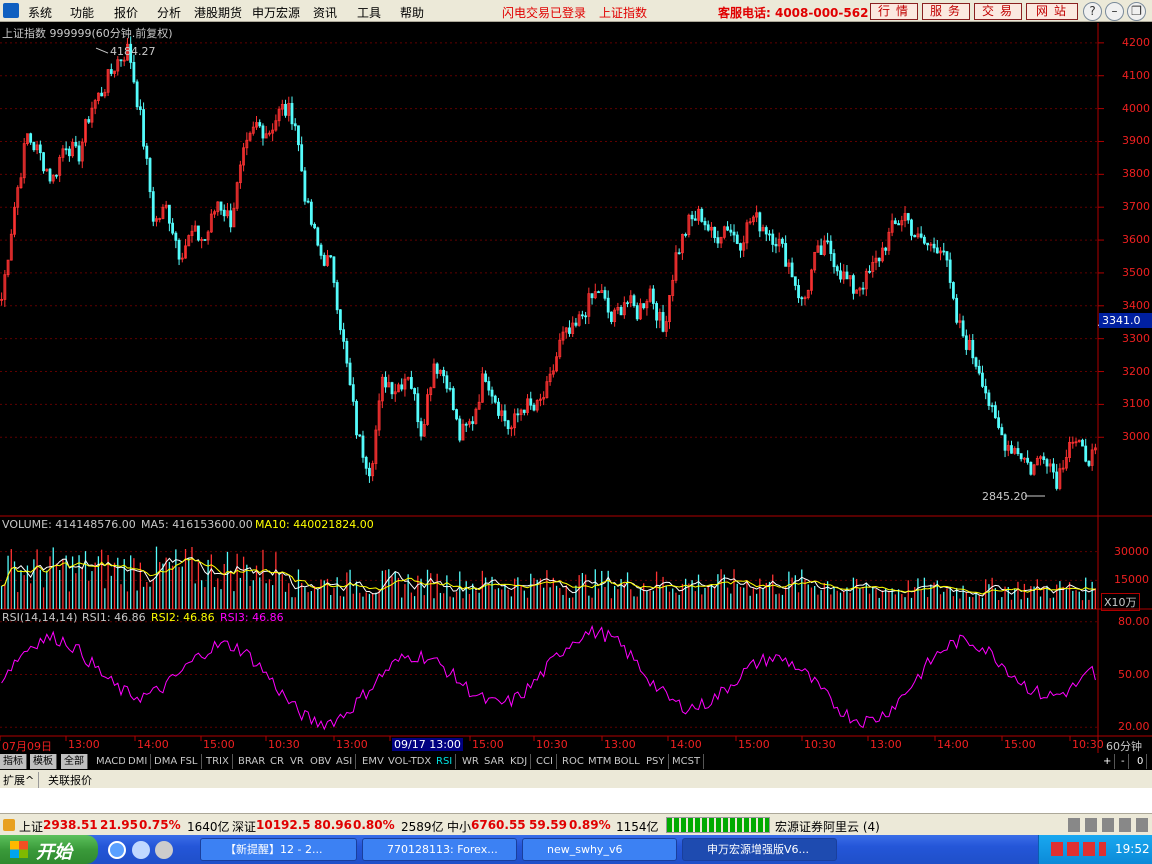 The width and height of the screenshot is (1152, 864). Describe the element at coordinates (573, 761) in the screenshot. I see `indicator-roc: ROC` at that location.